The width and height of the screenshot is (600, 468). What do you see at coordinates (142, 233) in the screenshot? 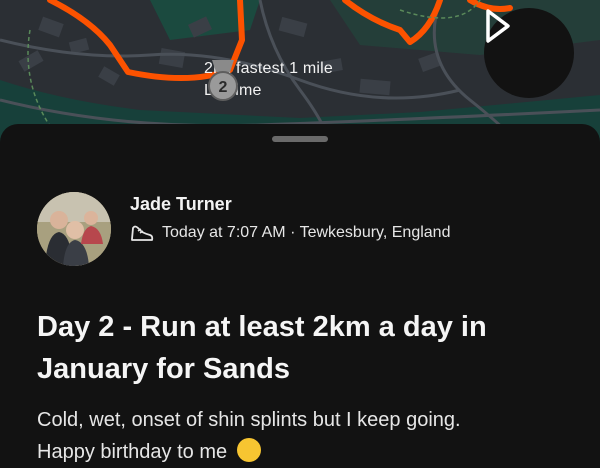
I see `running-shoe-icon` at bounding box center [142, 233].